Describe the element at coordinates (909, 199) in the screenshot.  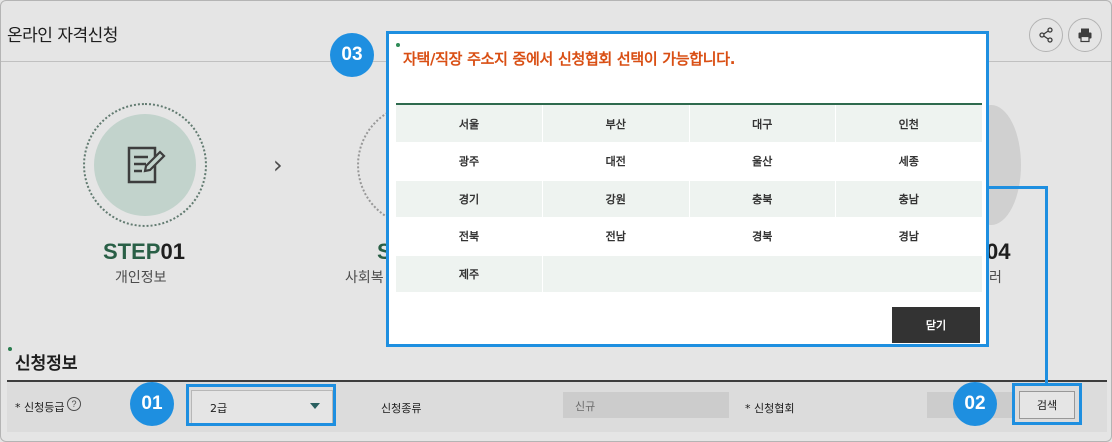
I see `region-cell: 충남` at that location.